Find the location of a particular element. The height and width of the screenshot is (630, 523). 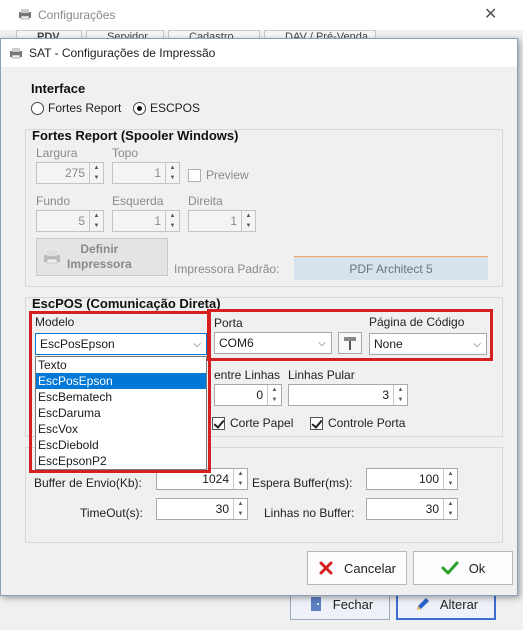

escpos-title: EscPOS (Comunicação Direta) is located at coordinates (126, 303).